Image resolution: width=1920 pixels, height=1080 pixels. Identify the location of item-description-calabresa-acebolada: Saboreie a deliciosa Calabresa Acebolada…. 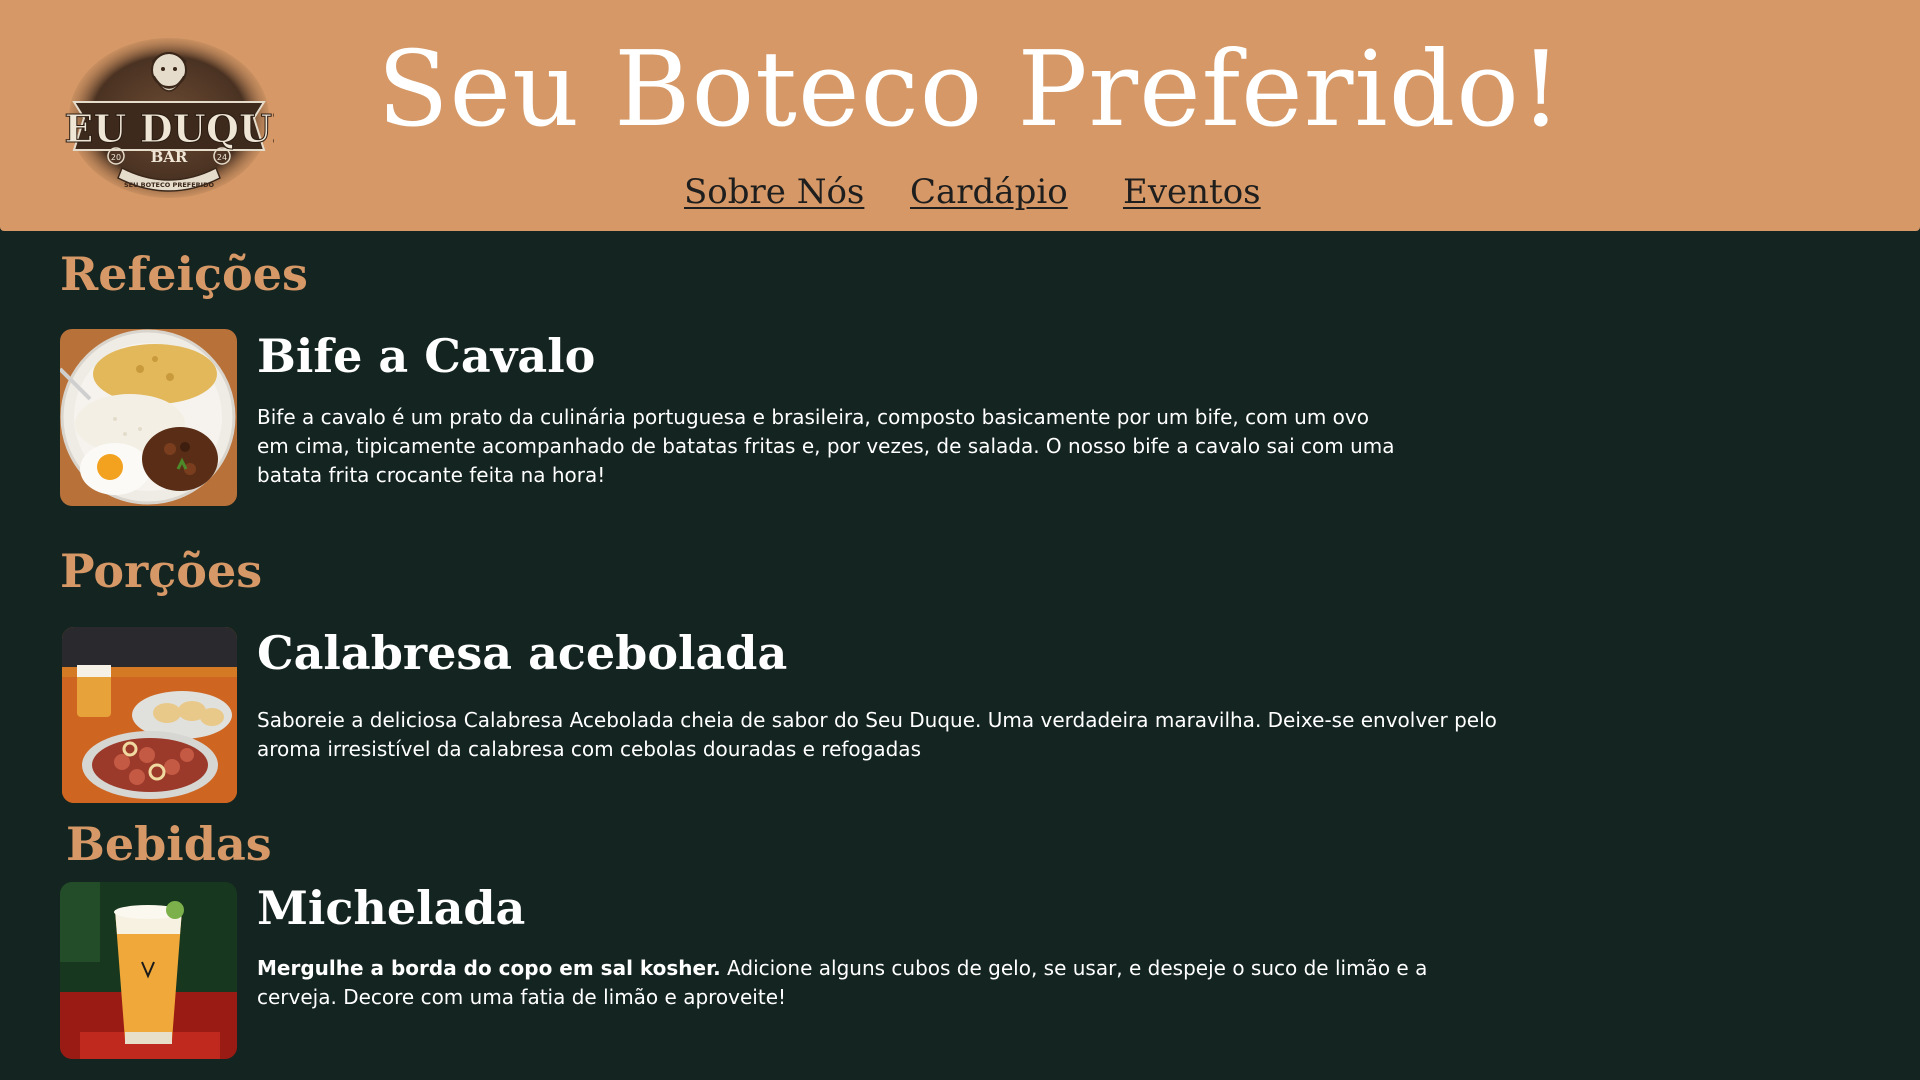
(877, 734).